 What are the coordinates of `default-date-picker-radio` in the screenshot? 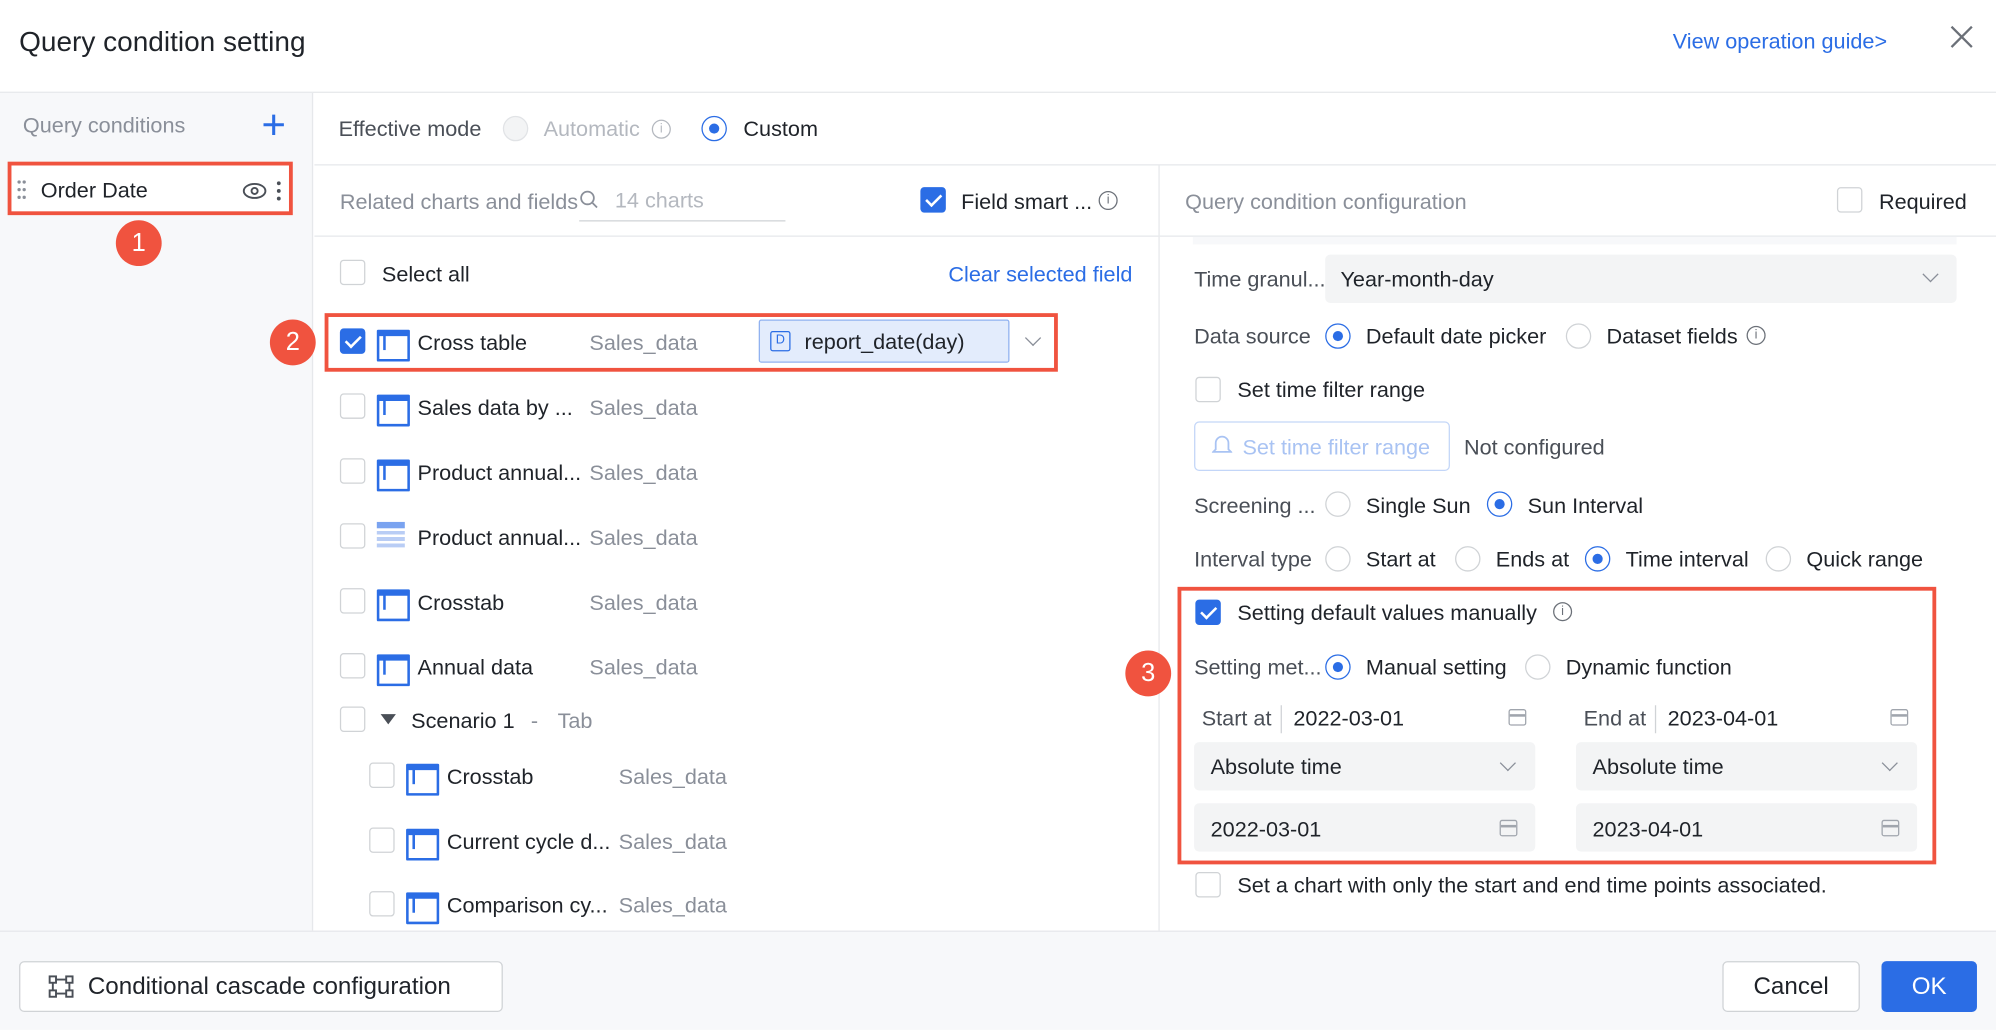 It's located at (1338, 336).